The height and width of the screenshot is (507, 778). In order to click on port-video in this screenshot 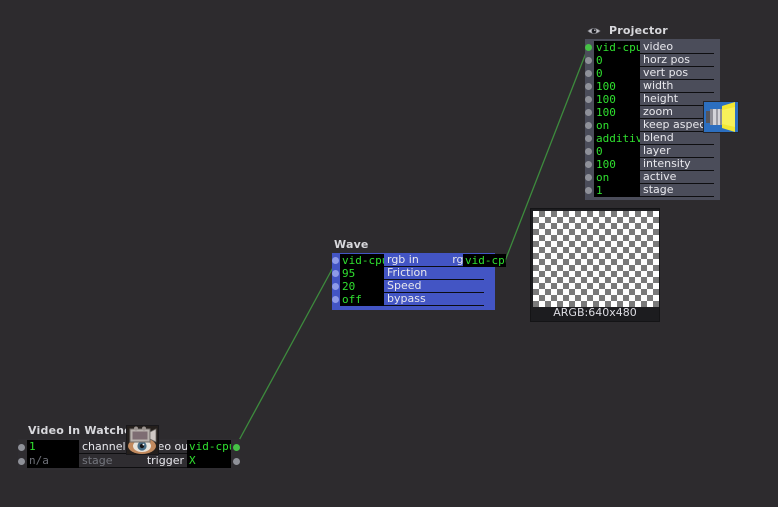, I will do `click(588, 47)`.